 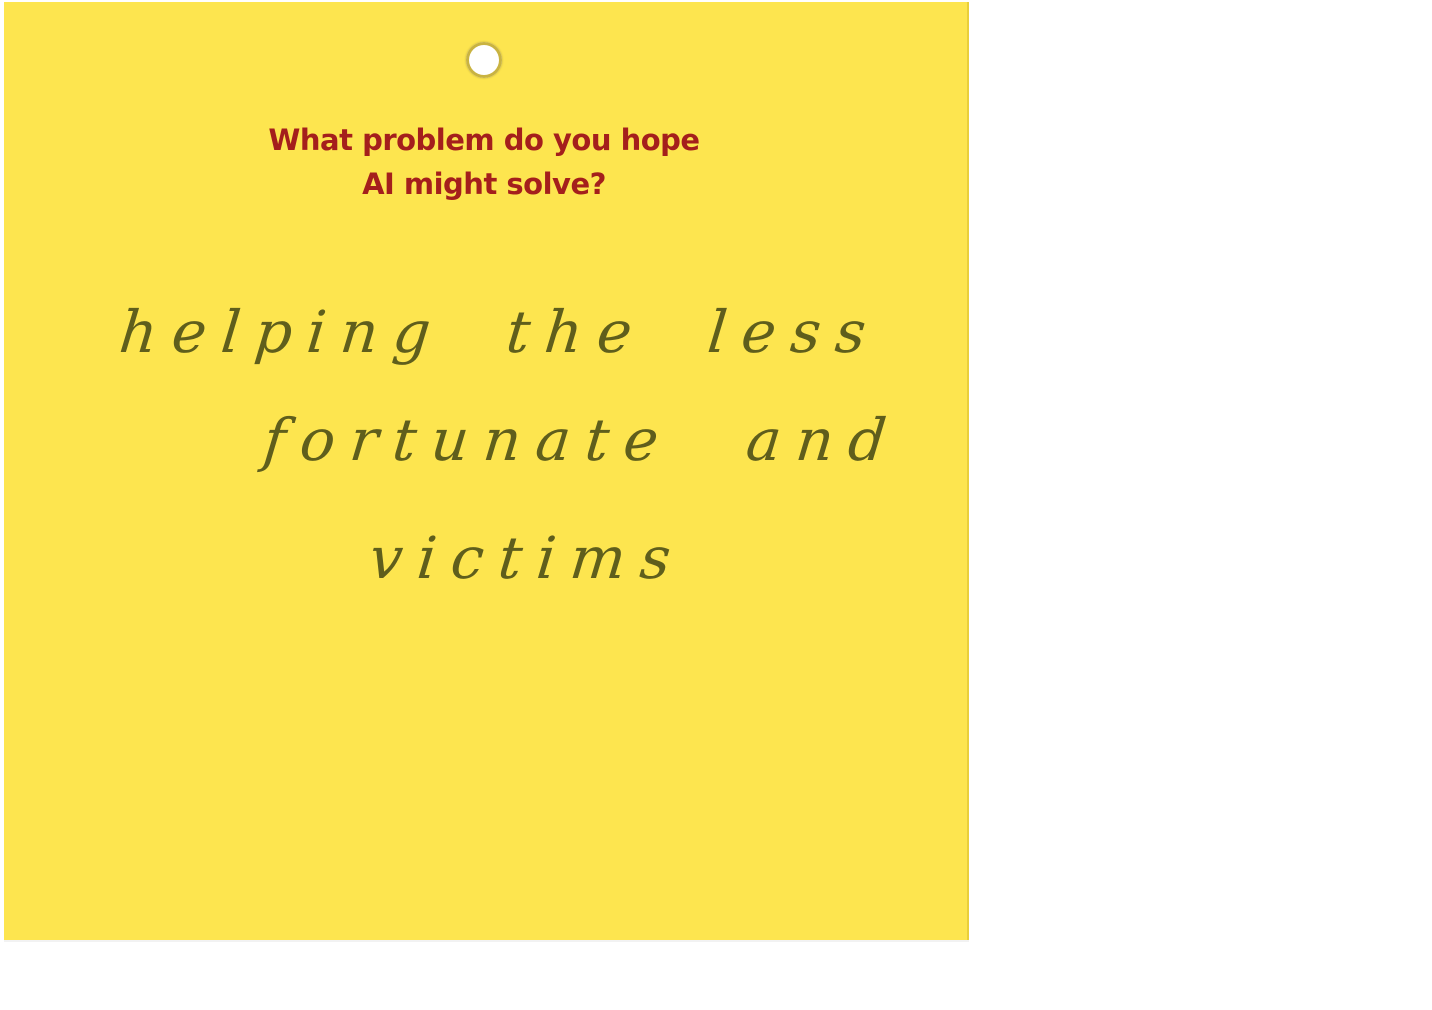 I want to click on answer-line-2: fortunate and, so click(x=582, y=440).